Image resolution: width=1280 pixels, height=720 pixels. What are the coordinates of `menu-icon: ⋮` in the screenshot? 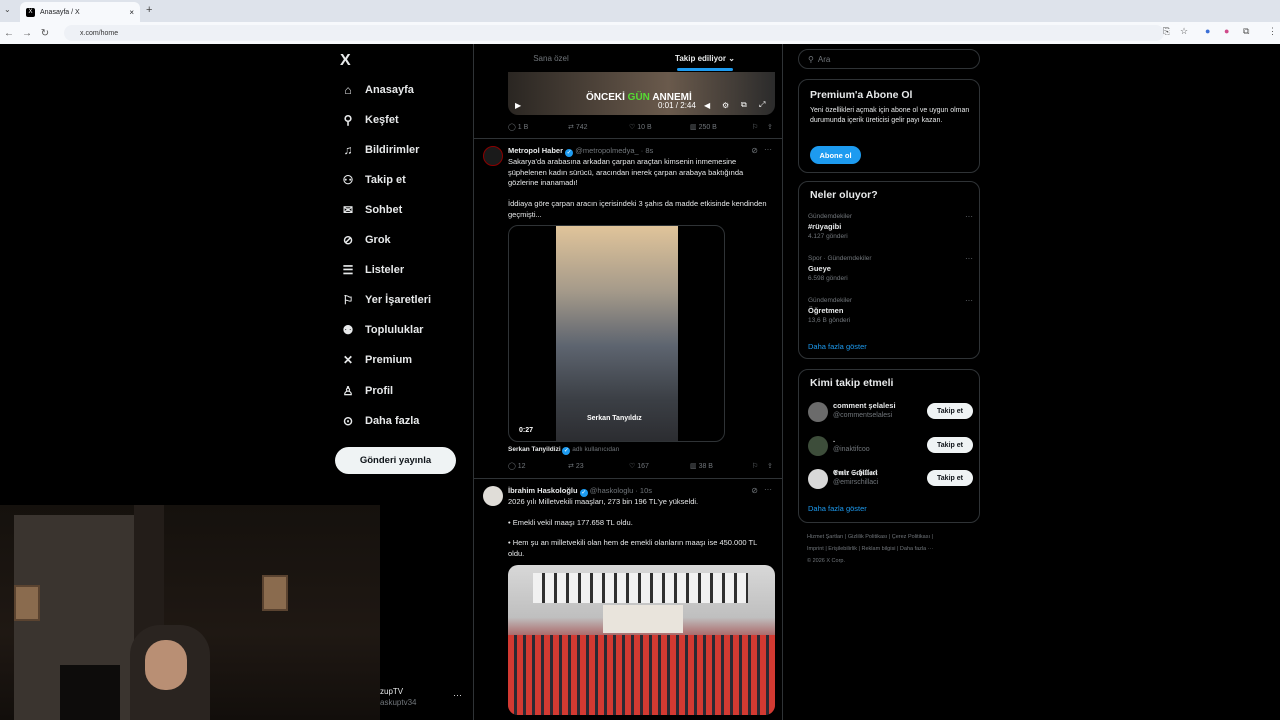 It's located at (1272, 31).